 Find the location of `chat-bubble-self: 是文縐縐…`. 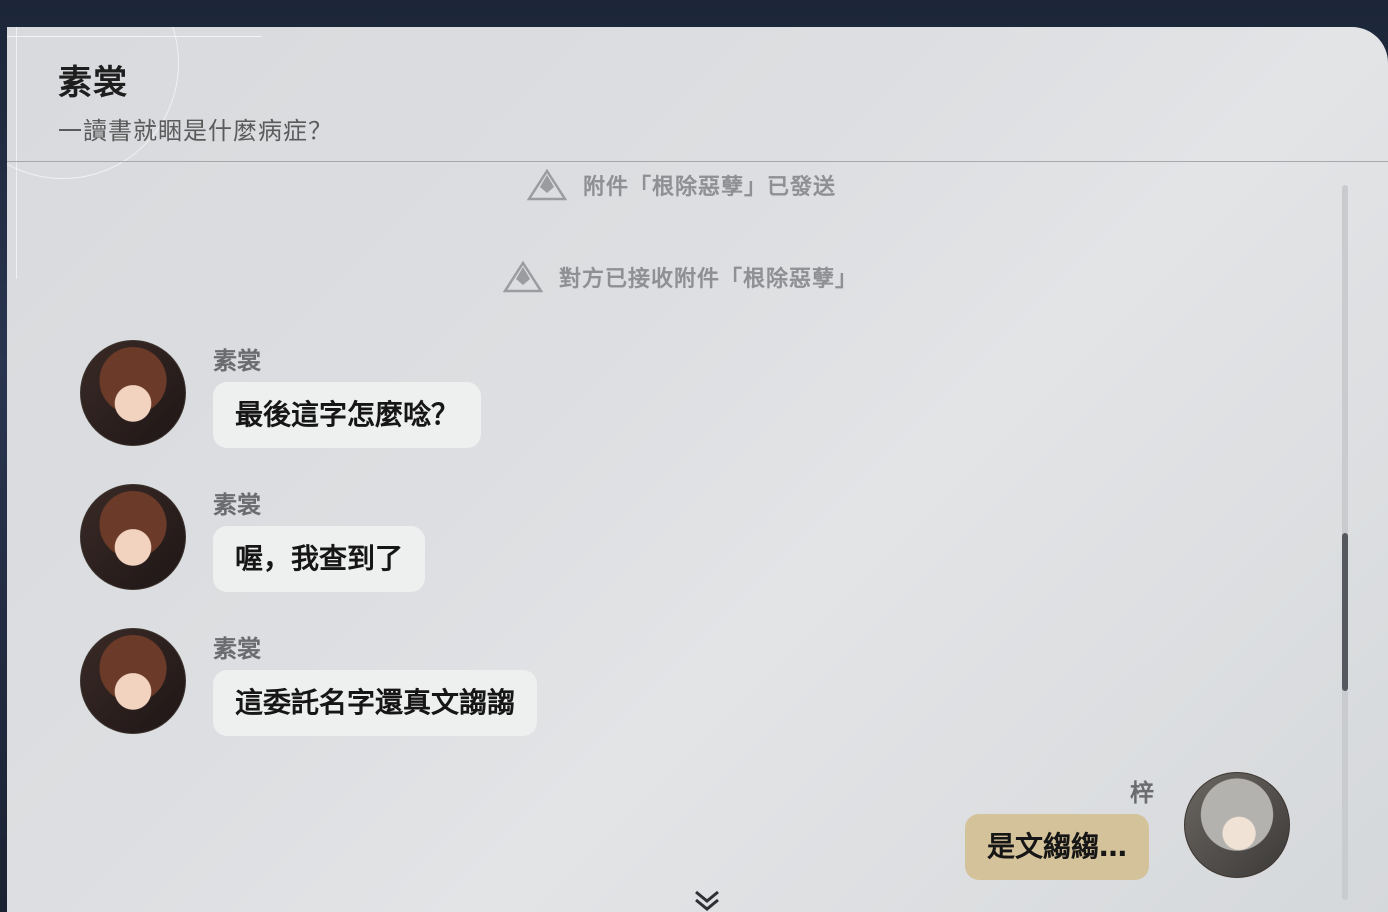

chat-bubble-self: 是文縐縐… is located at coordinates (1057, 847).